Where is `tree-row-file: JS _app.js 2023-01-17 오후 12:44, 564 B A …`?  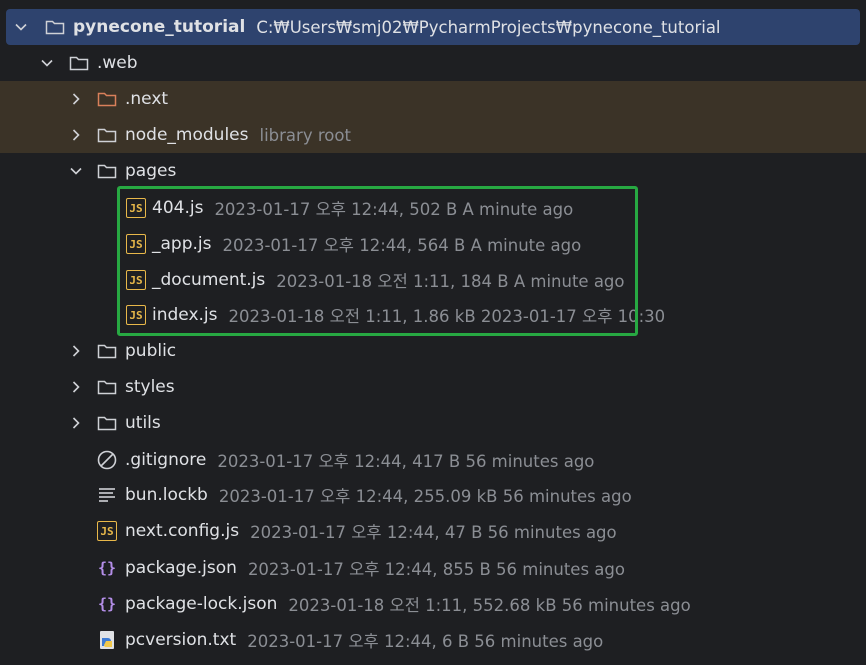
tree-row-file: JS _app.js 2023-01-17 오후 12:44, 564 B A … is located at coordinates (433, 244).